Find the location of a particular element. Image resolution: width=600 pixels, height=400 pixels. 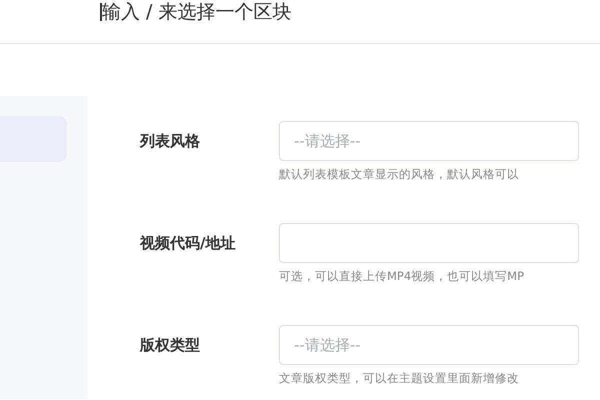

help-text: 可选，可以直接上传MP4视频，也可以填写MP is located at coordinates (402, 276).